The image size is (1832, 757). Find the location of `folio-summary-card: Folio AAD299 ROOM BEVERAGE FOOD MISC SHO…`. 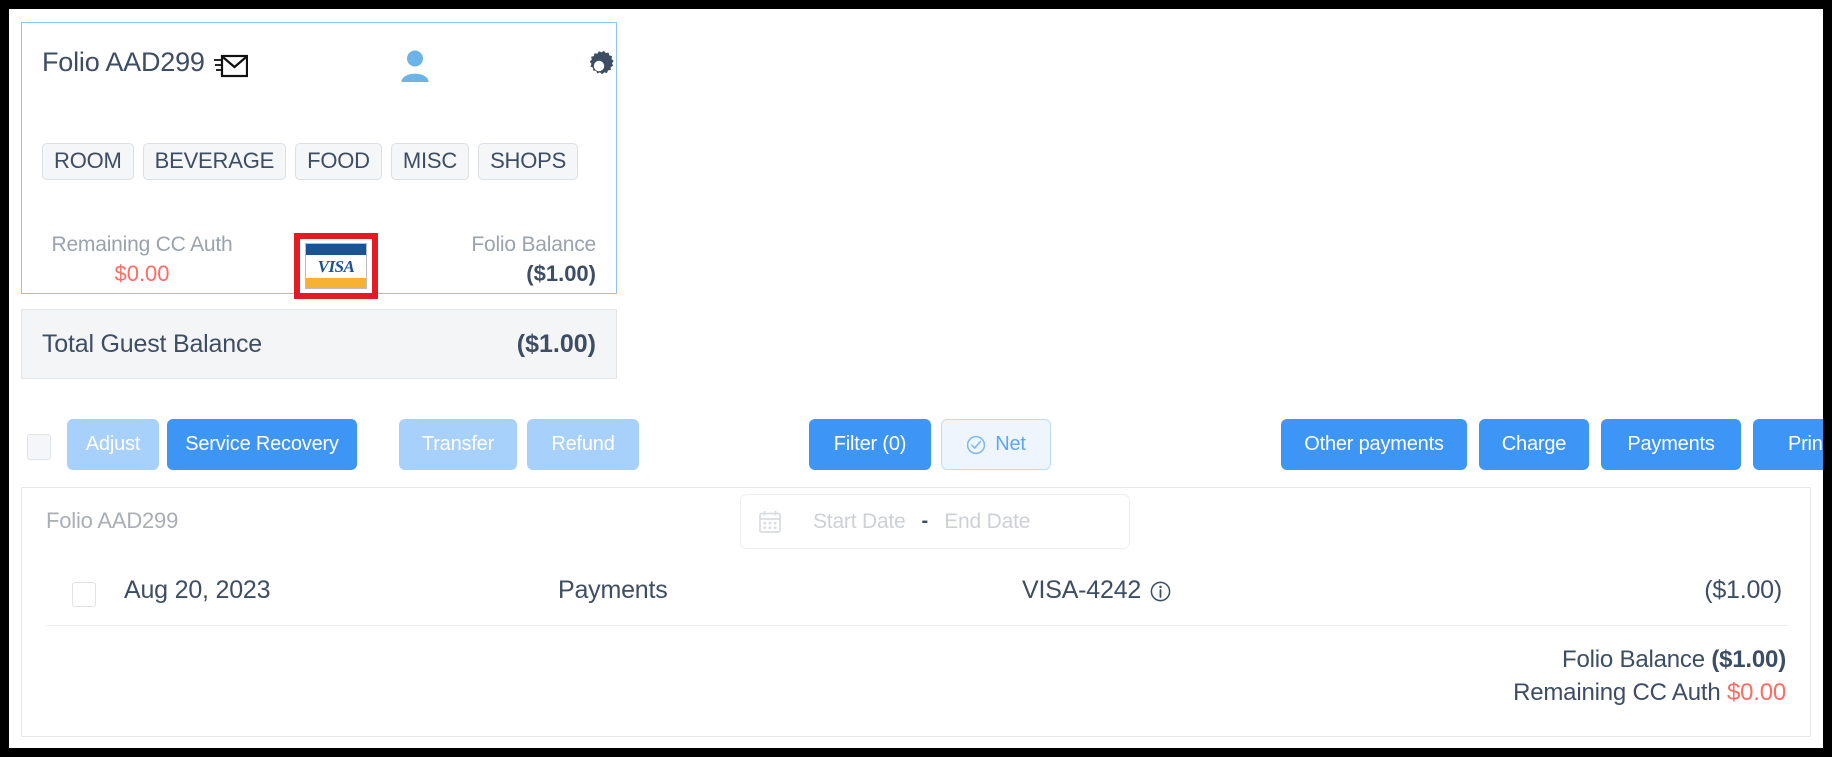

folio-summary-card: Folio AAD299 ROOM BEVERAGE FOOD MISC SHO… is located at coordinates (319, 160).